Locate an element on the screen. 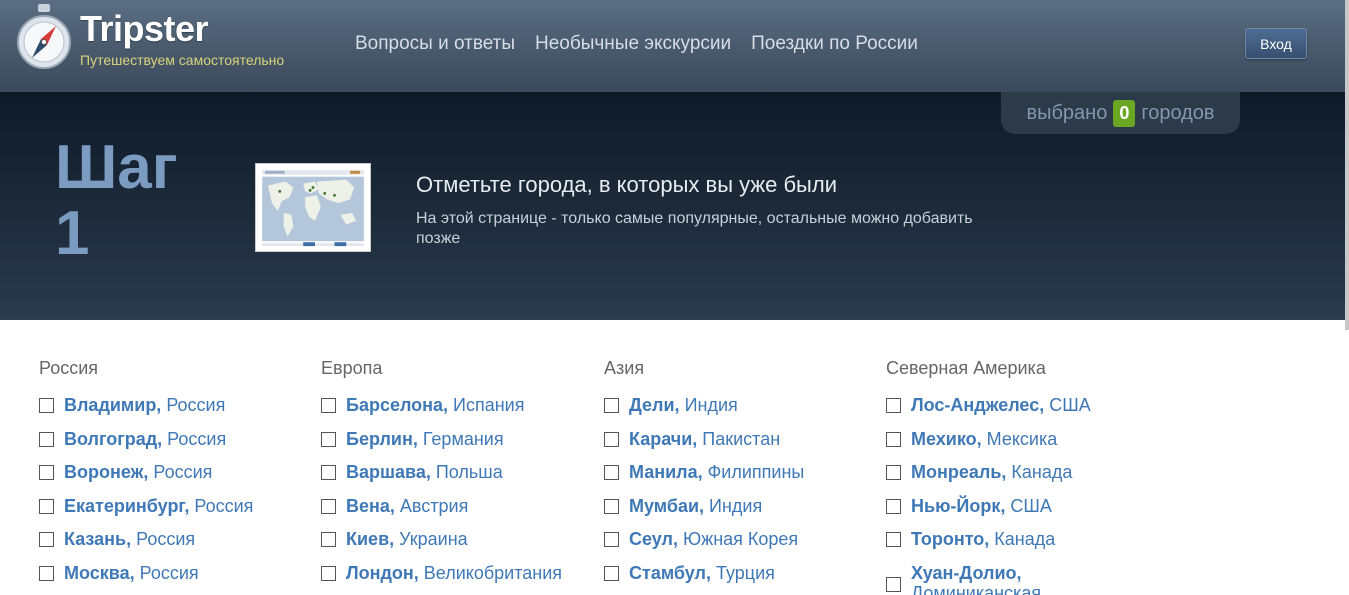  city-name: Хуан-Долио, is located at coordinates (976, 573).